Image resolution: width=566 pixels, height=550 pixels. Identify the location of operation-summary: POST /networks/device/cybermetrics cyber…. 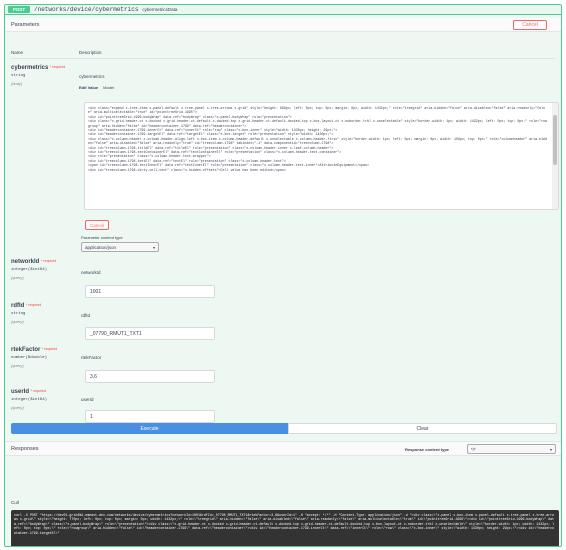
(283, 10).